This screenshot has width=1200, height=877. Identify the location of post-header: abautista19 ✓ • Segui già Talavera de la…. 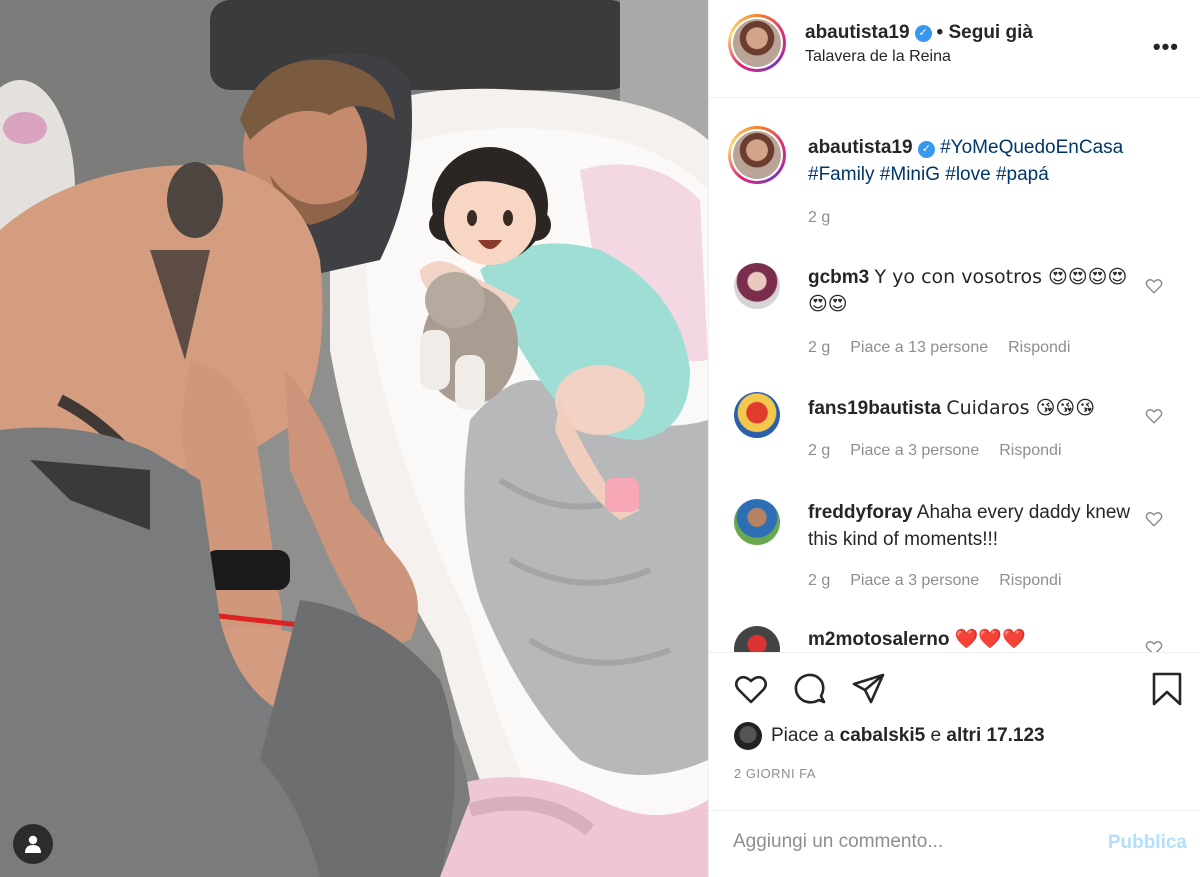
(954, 49).